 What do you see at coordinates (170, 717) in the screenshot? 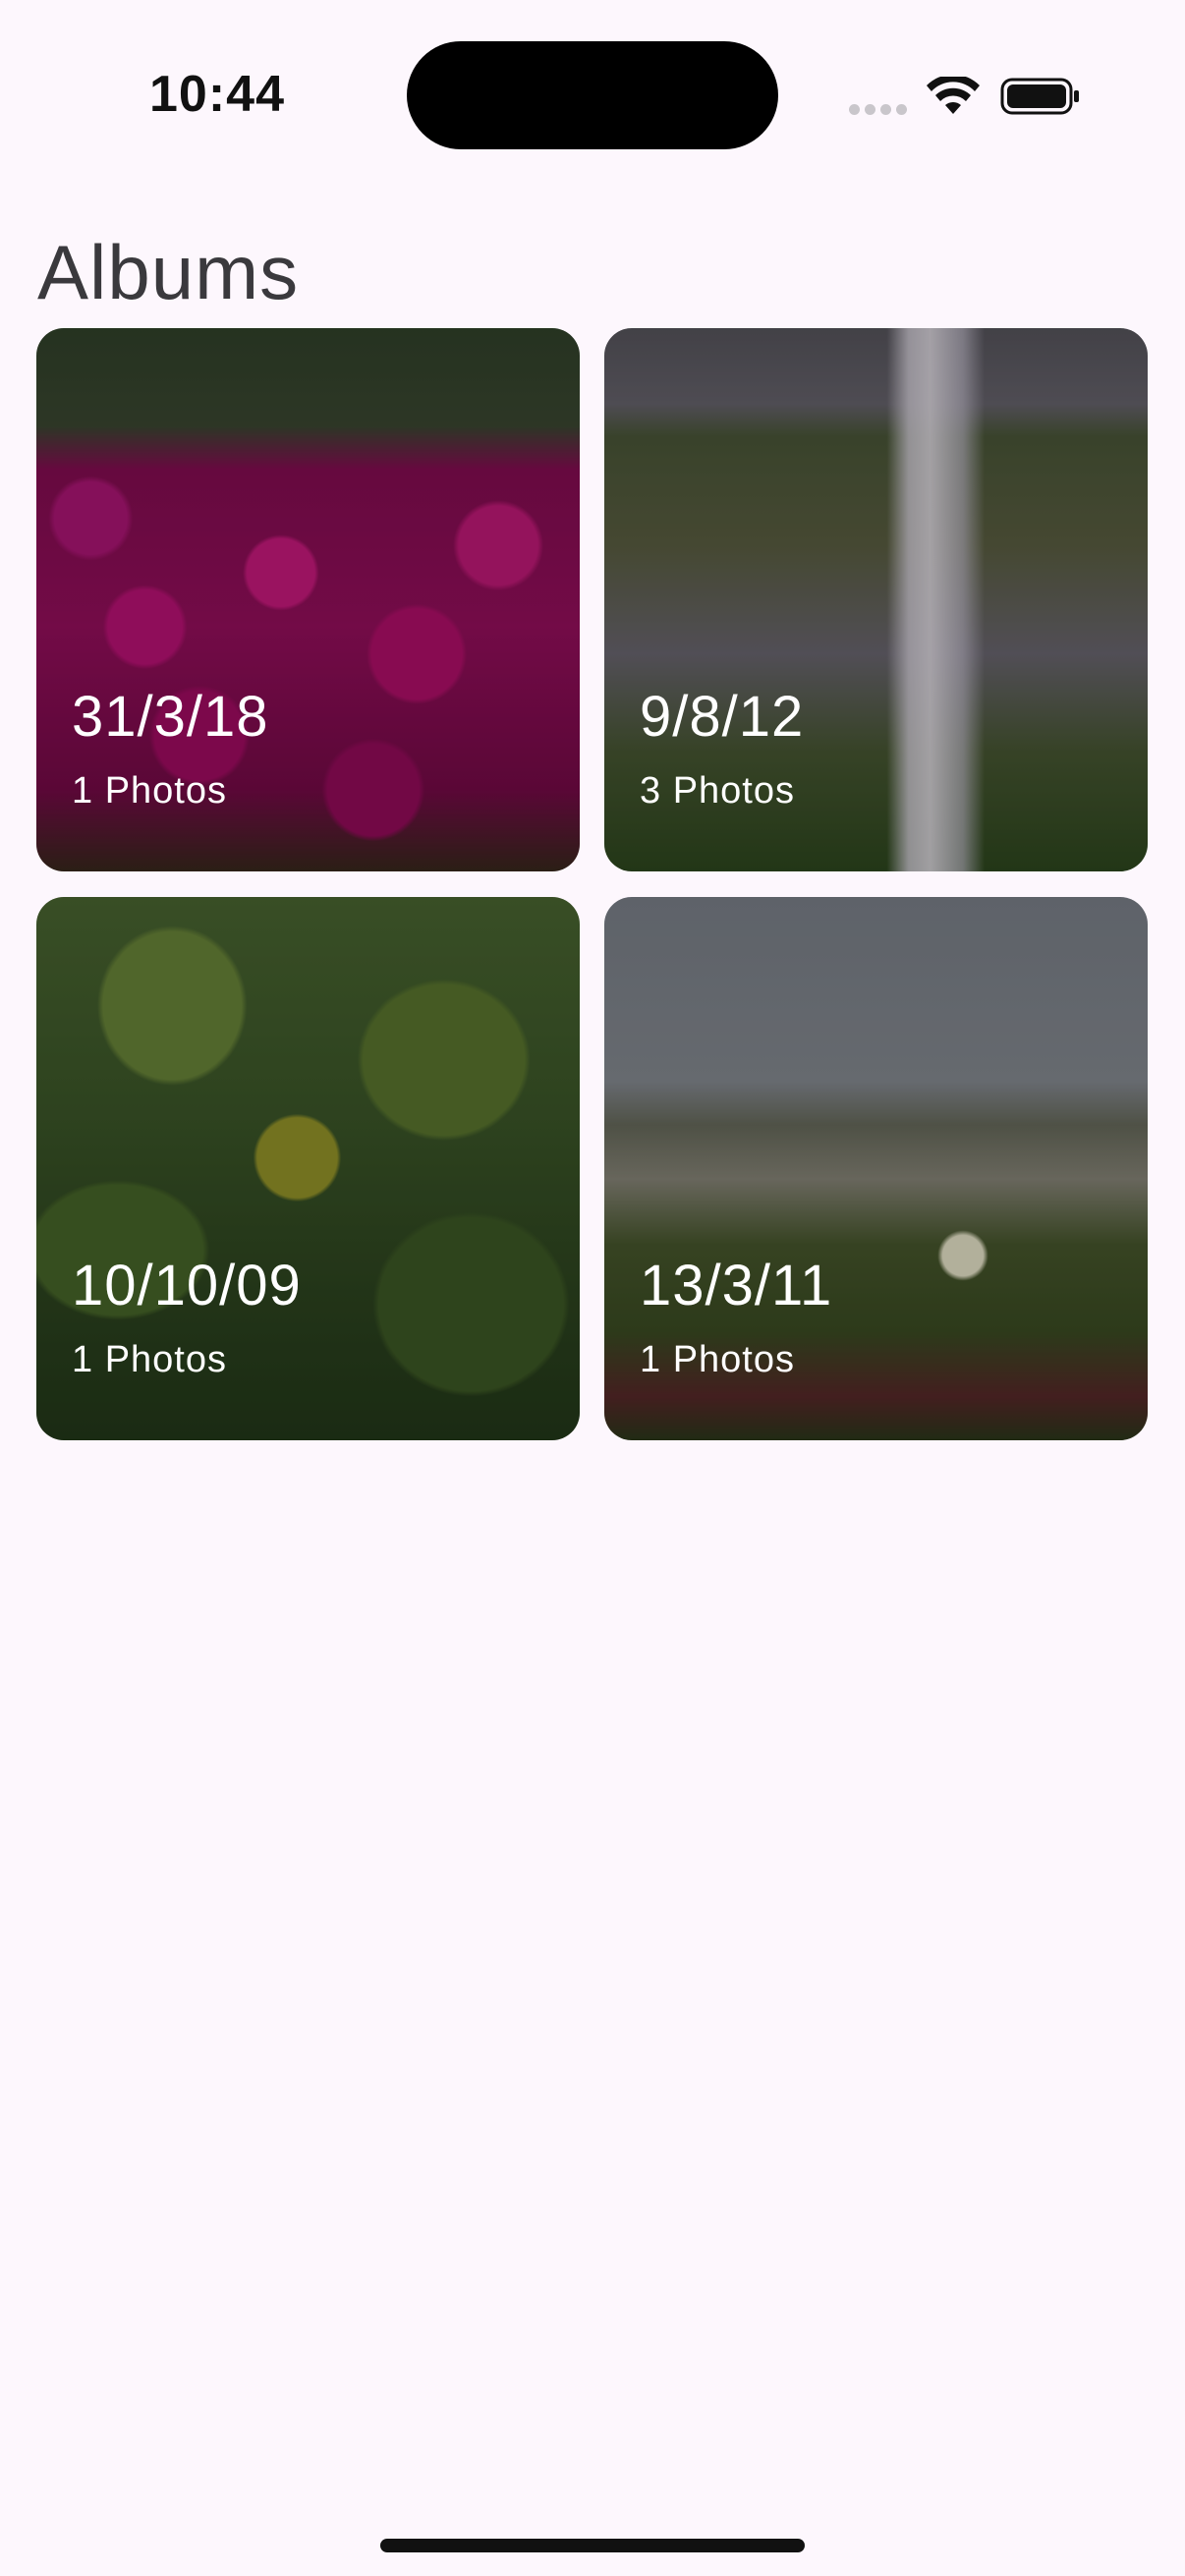
I see `album-date: 31/3/18` at bounding box center [170, 717].